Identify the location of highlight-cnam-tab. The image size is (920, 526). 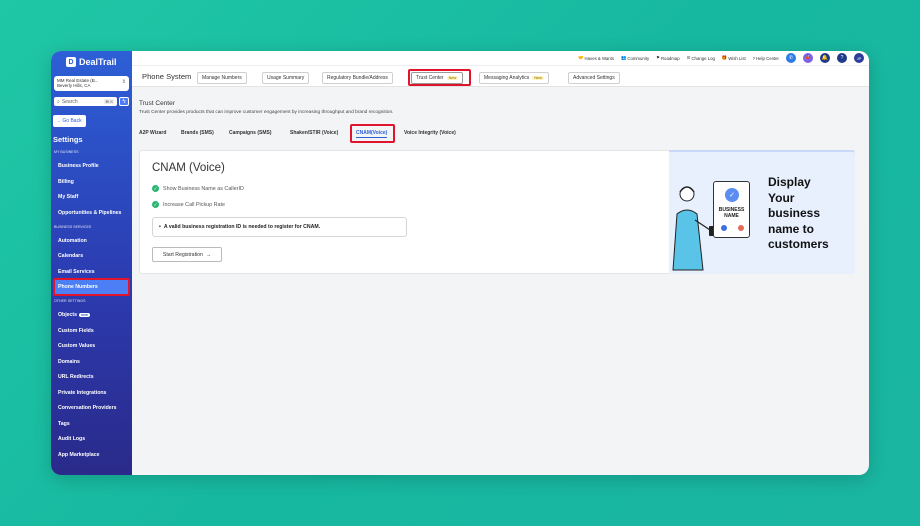
(372, 133).